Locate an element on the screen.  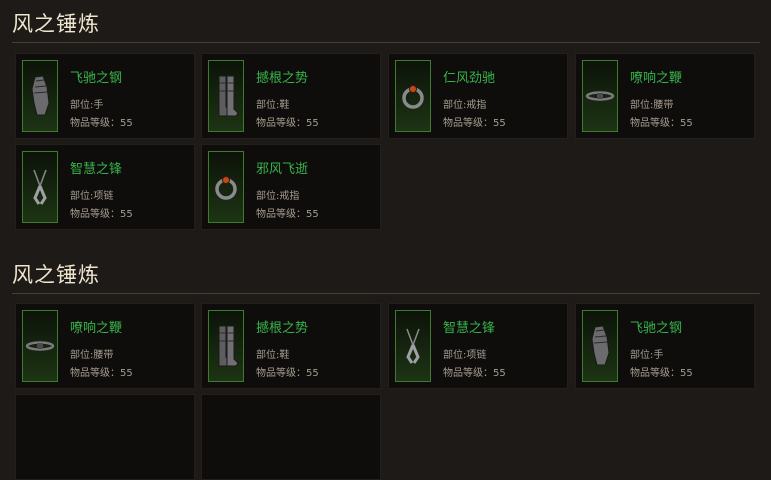
item-card: 邪风飞逝 部位:戒指 物品等级：55 is located at coordinates (291, 187).